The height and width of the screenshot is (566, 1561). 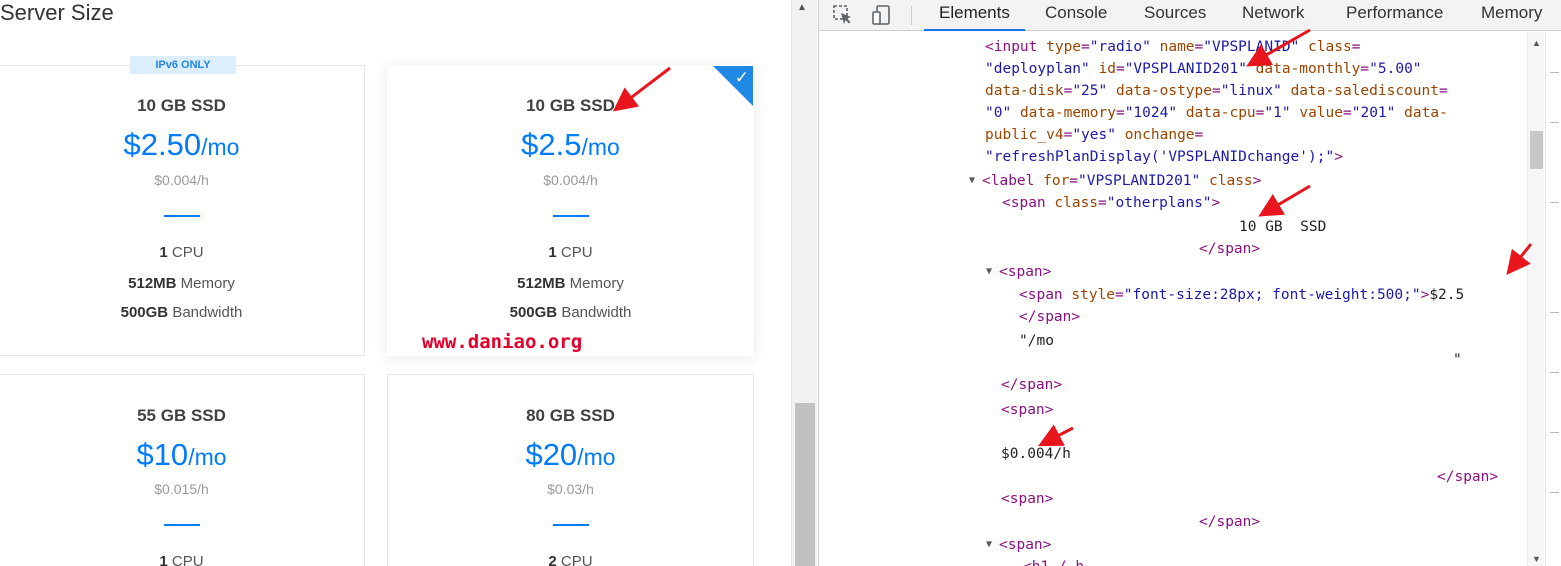 What do you see at coordinates (181, 415) in the screenshot?
I see `plan-size: 55 GB SSD` at bounding box center [181, 415].